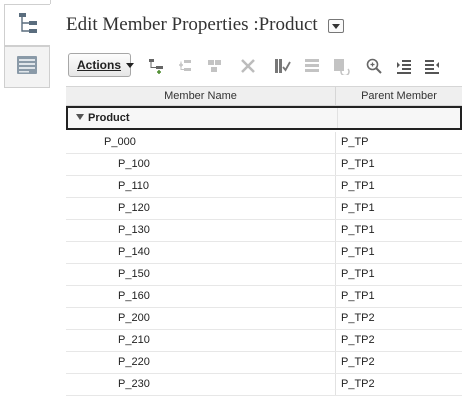  I want to click on table-row: P_210 P_TP2, so click(264, 341).